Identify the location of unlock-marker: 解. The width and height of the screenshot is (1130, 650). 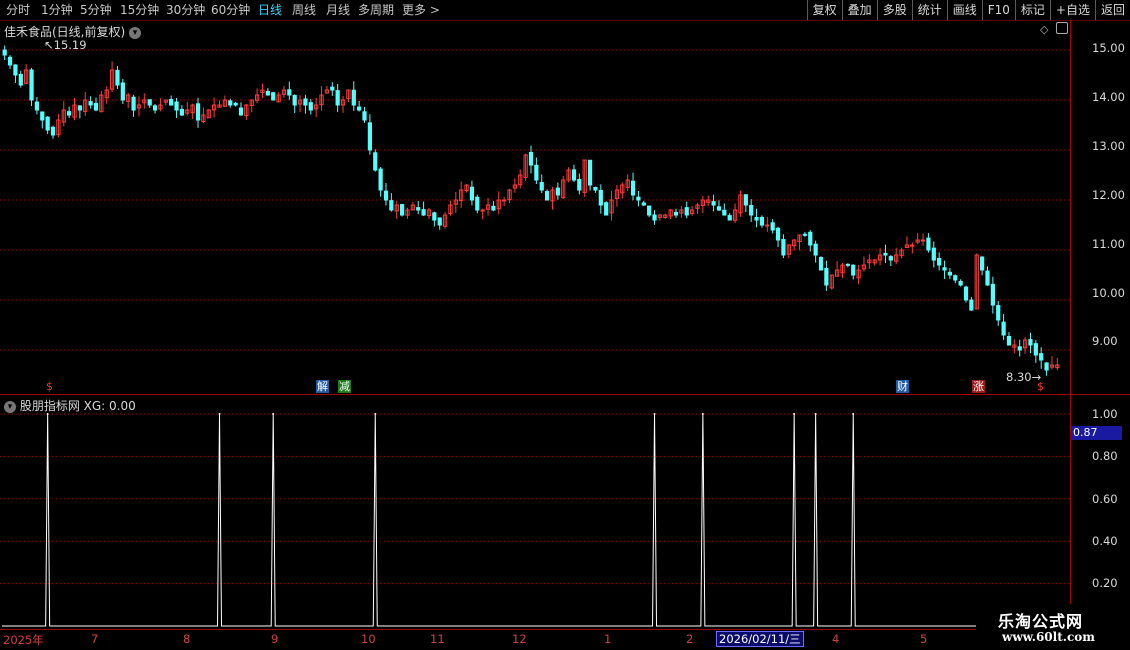
(322, 386).